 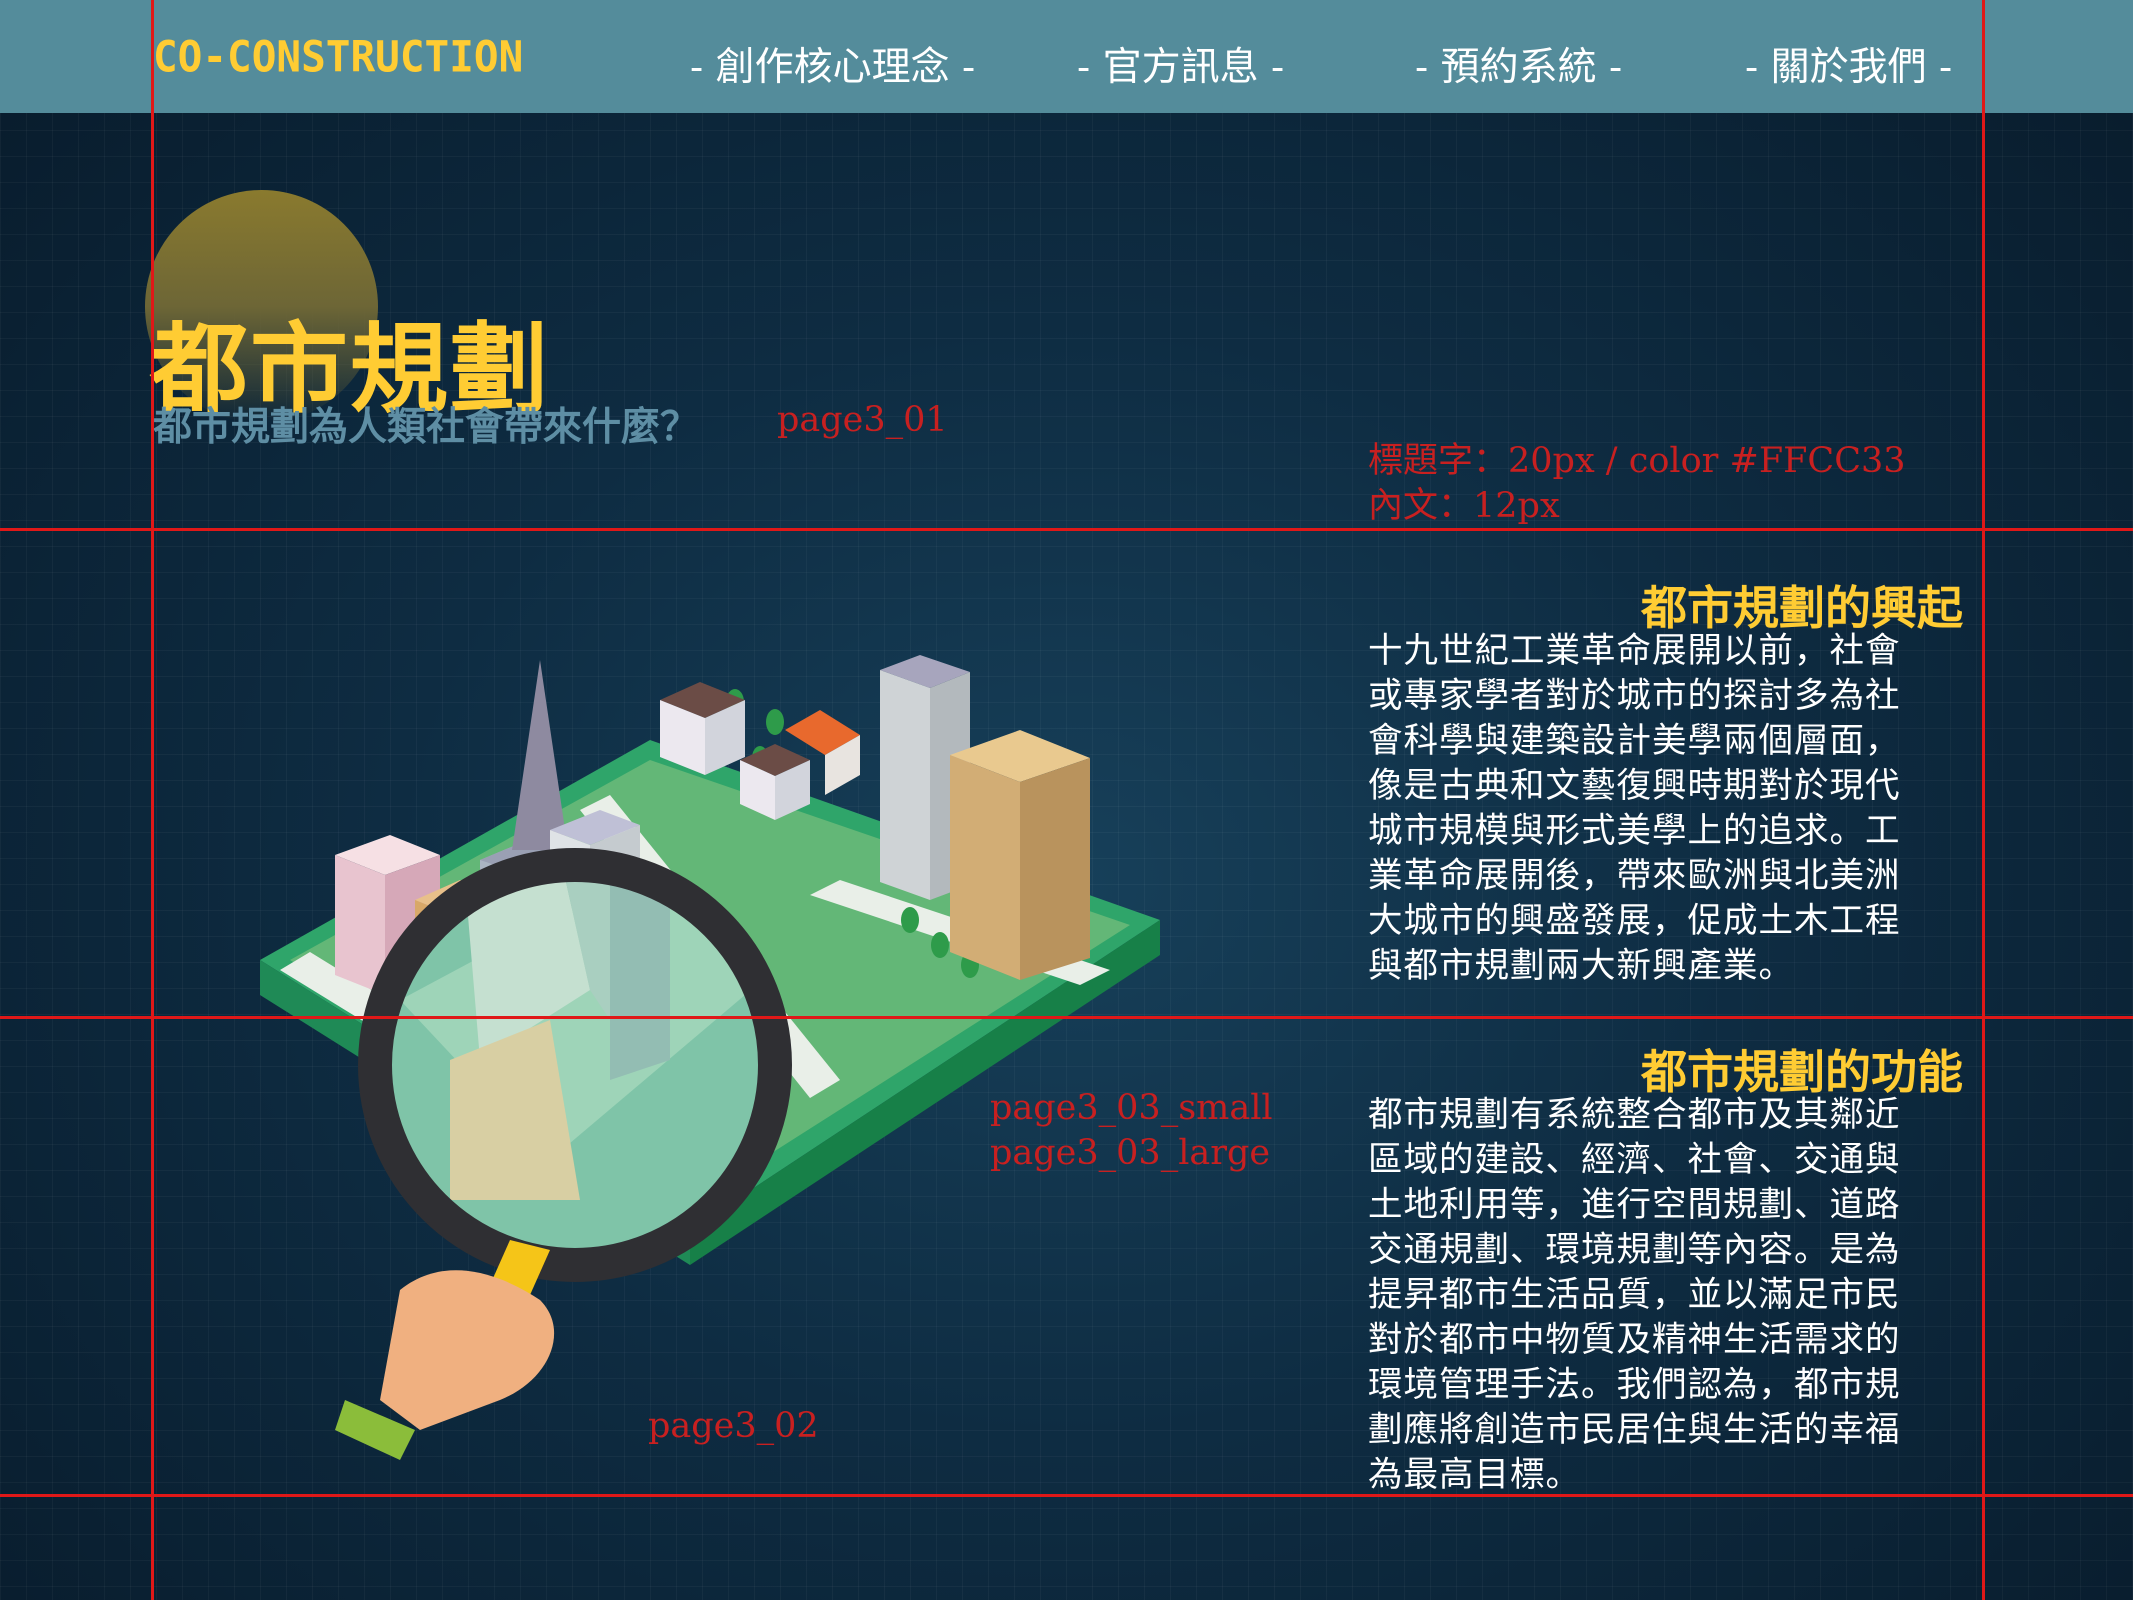 What do you see at coordinates (338, 57) in the screenshot?
I see `site-logo: CO-CONSTRUCTION` at bounding box center [338, 57].